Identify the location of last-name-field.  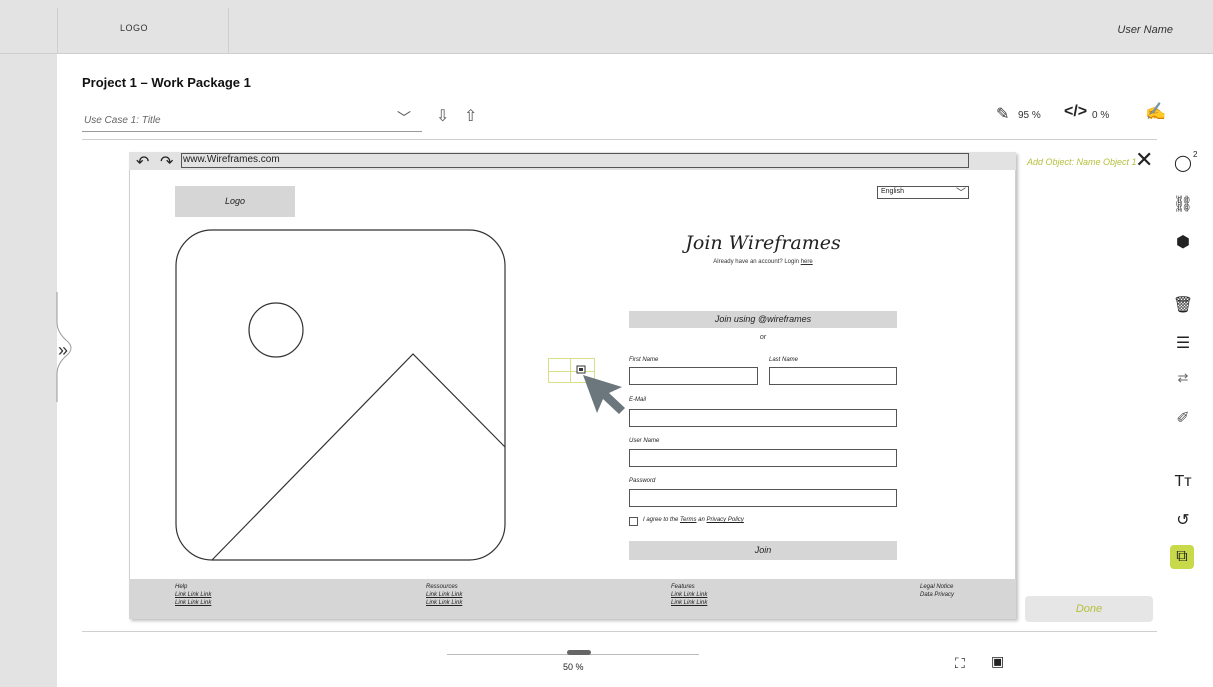
(833, 376).